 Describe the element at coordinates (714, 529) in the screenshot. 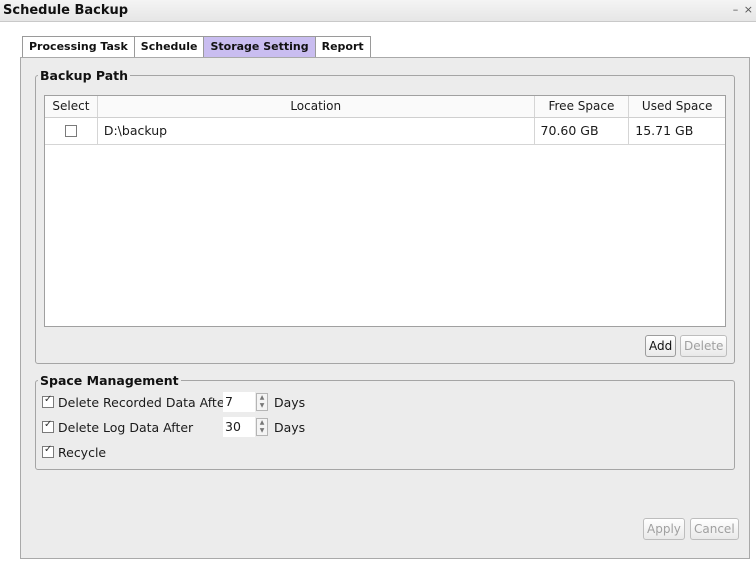

I see `cancel-button: Cancel` at that location.